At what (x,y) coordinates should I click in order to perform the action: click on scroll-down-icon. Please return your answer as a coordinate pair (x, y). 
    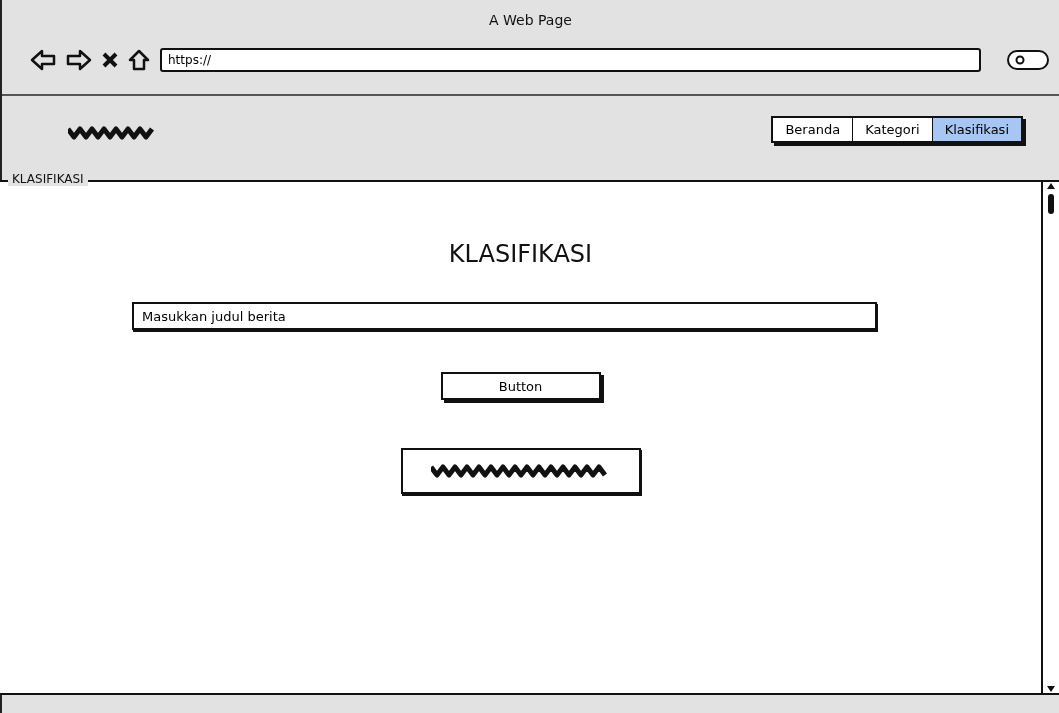
    Looking at the image, I should click on (1051, 688).